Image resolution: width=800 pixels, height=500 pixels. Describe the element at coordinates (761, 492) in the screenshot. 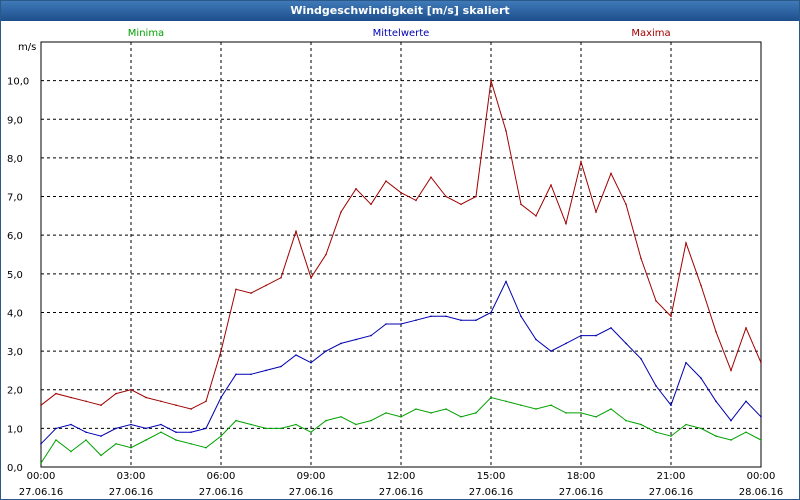

I see `x-tick-date: 28.06.16` at that location.